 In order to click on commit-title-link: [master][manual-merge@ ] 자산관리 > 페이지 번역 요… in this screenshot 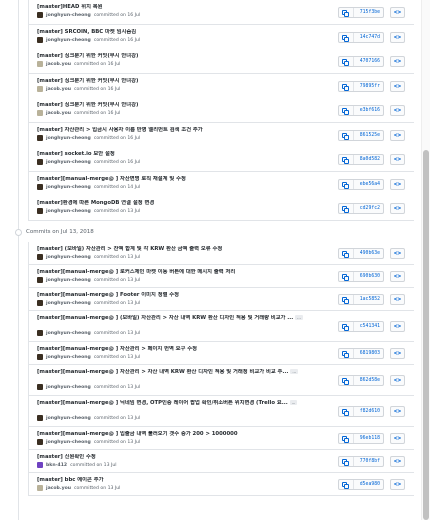, I will do `click(177, 349)`.